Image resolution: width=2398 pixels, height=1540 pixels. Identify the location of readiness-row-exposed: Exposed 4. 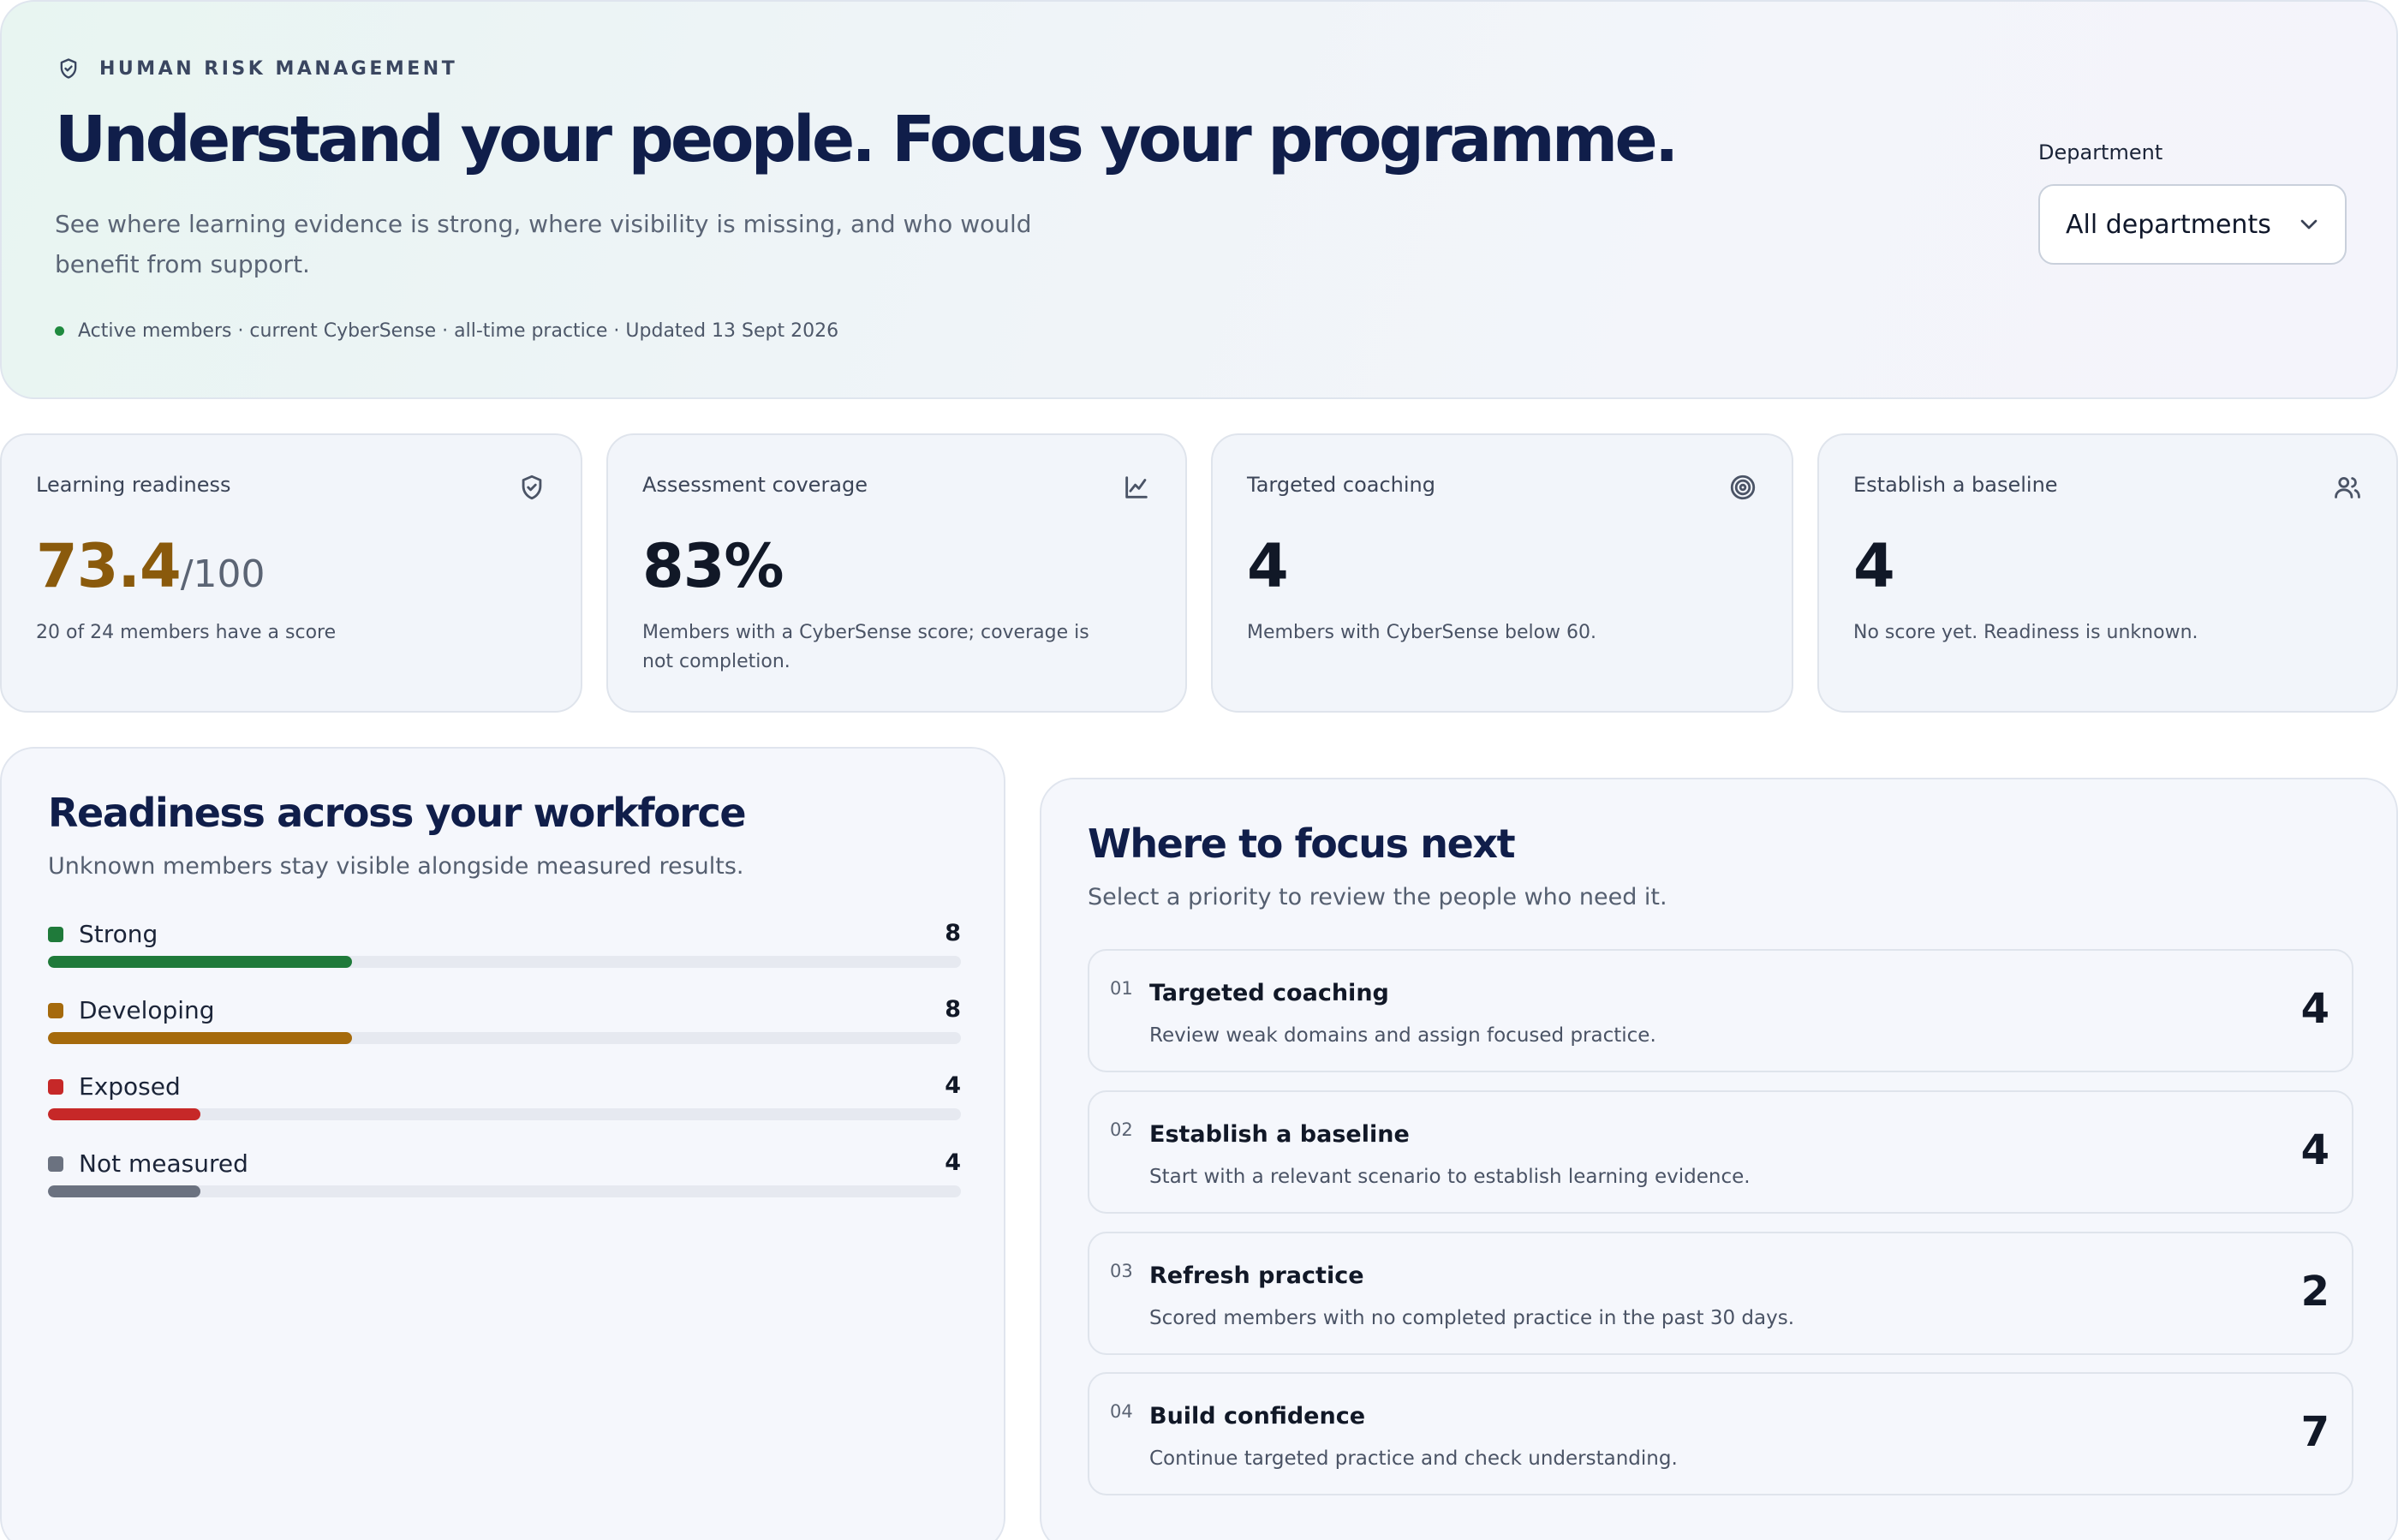
(505, 1102).